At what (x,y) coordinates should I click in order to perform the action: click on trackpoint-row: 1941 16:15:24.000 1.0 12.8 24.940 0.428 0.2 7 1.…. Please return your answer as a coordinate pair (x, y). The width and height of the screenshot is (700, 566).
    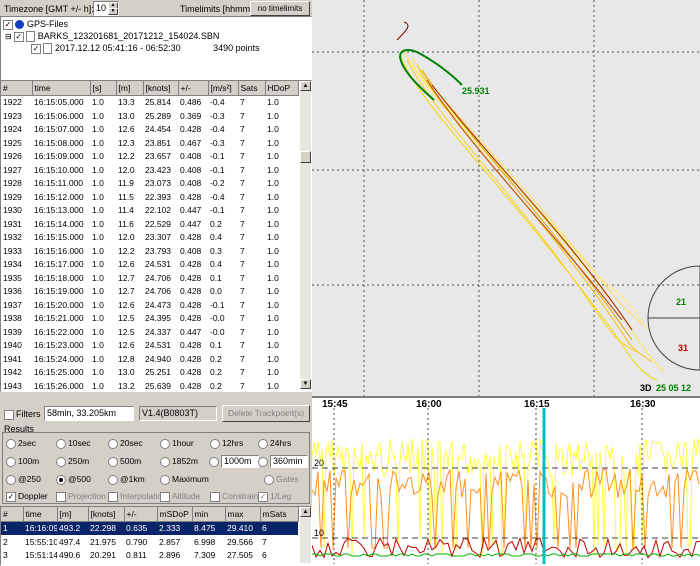
    Looking at the image, I should click on (149, 359).